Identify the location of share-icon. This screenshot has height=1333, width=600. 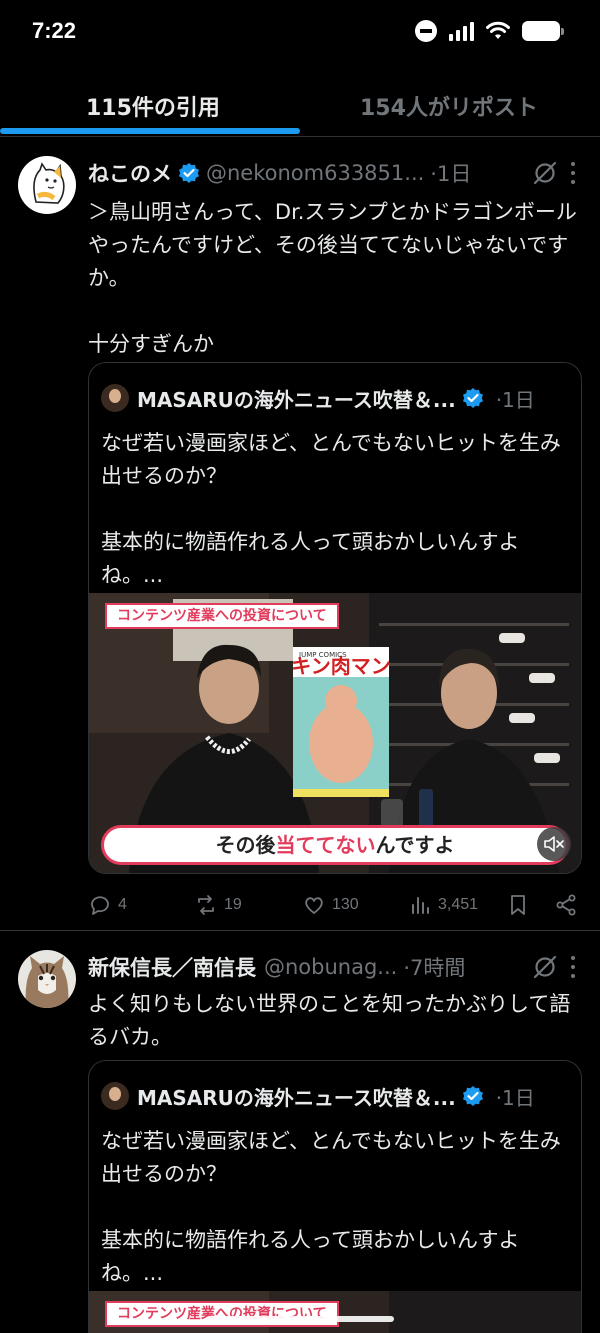
(566, 905).